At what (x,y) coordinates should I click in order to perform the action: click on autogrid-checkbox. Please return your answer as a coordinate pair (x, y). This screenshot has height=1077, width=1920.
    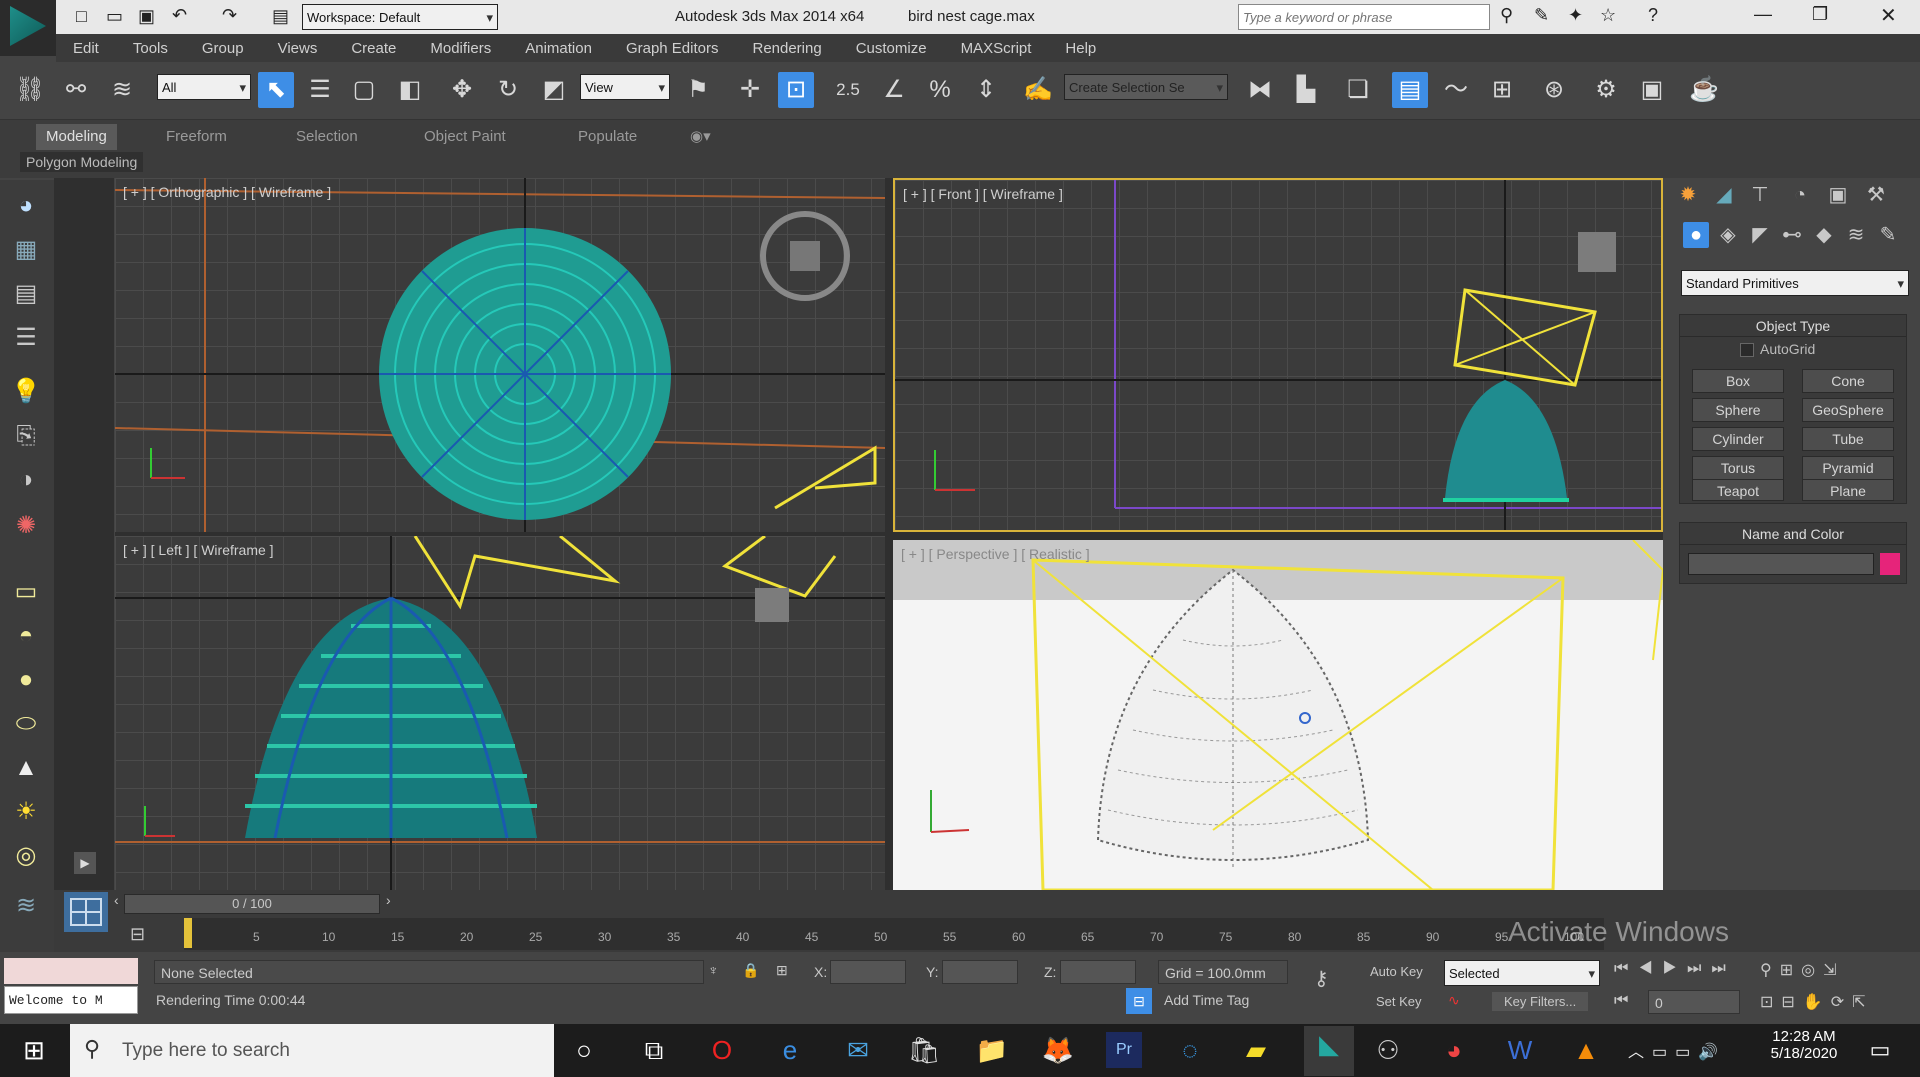
    Looking at the image, I should click on (1747, 350).